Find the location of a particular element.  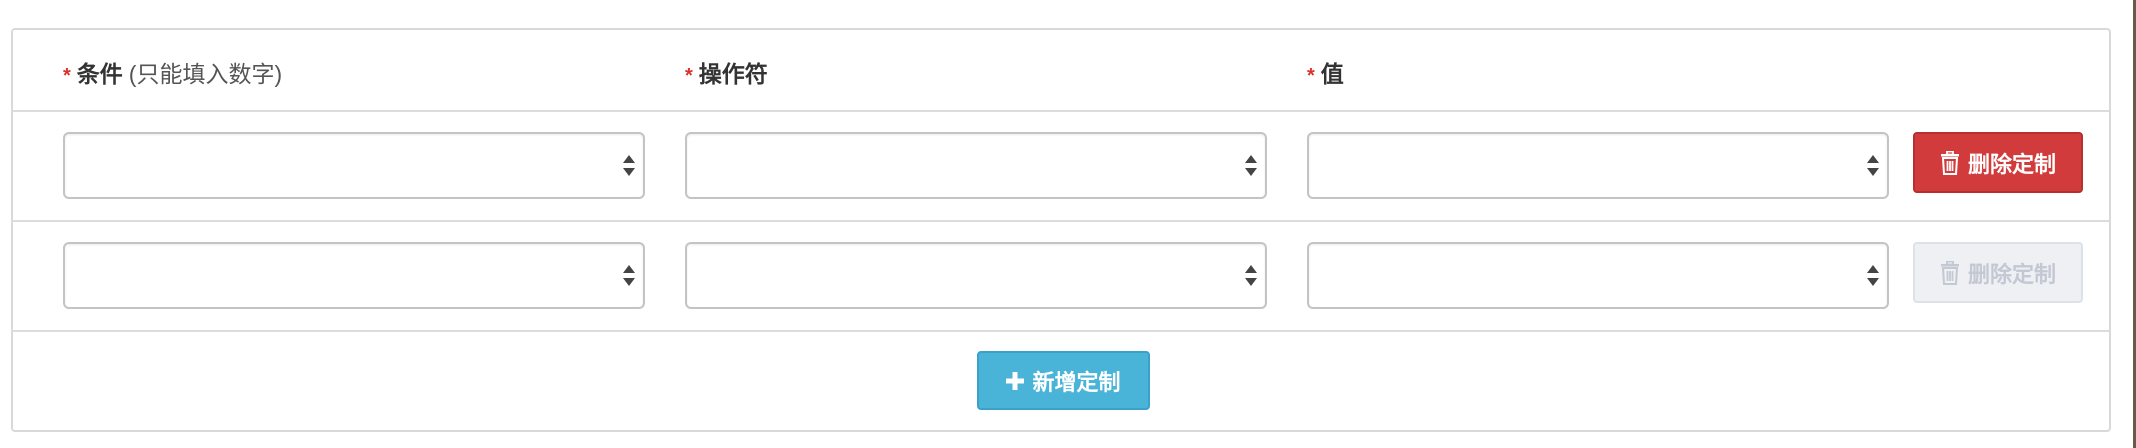

delete-customization-button: 删除定制 is located at coordinates (1998, 162).